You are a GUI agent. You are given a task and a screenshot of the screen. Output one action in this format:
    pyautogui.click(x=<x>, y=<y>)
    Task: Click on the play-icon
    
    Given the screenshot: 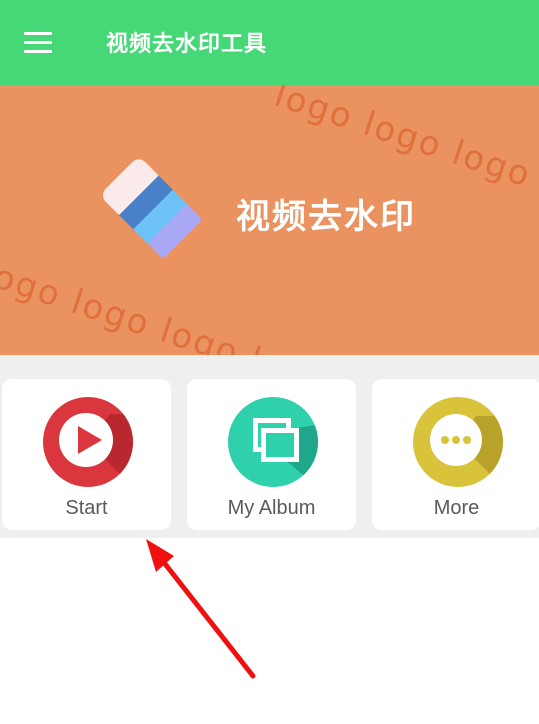 What is the action you would take?
    pyautogui.click(x=88, y=442)
    